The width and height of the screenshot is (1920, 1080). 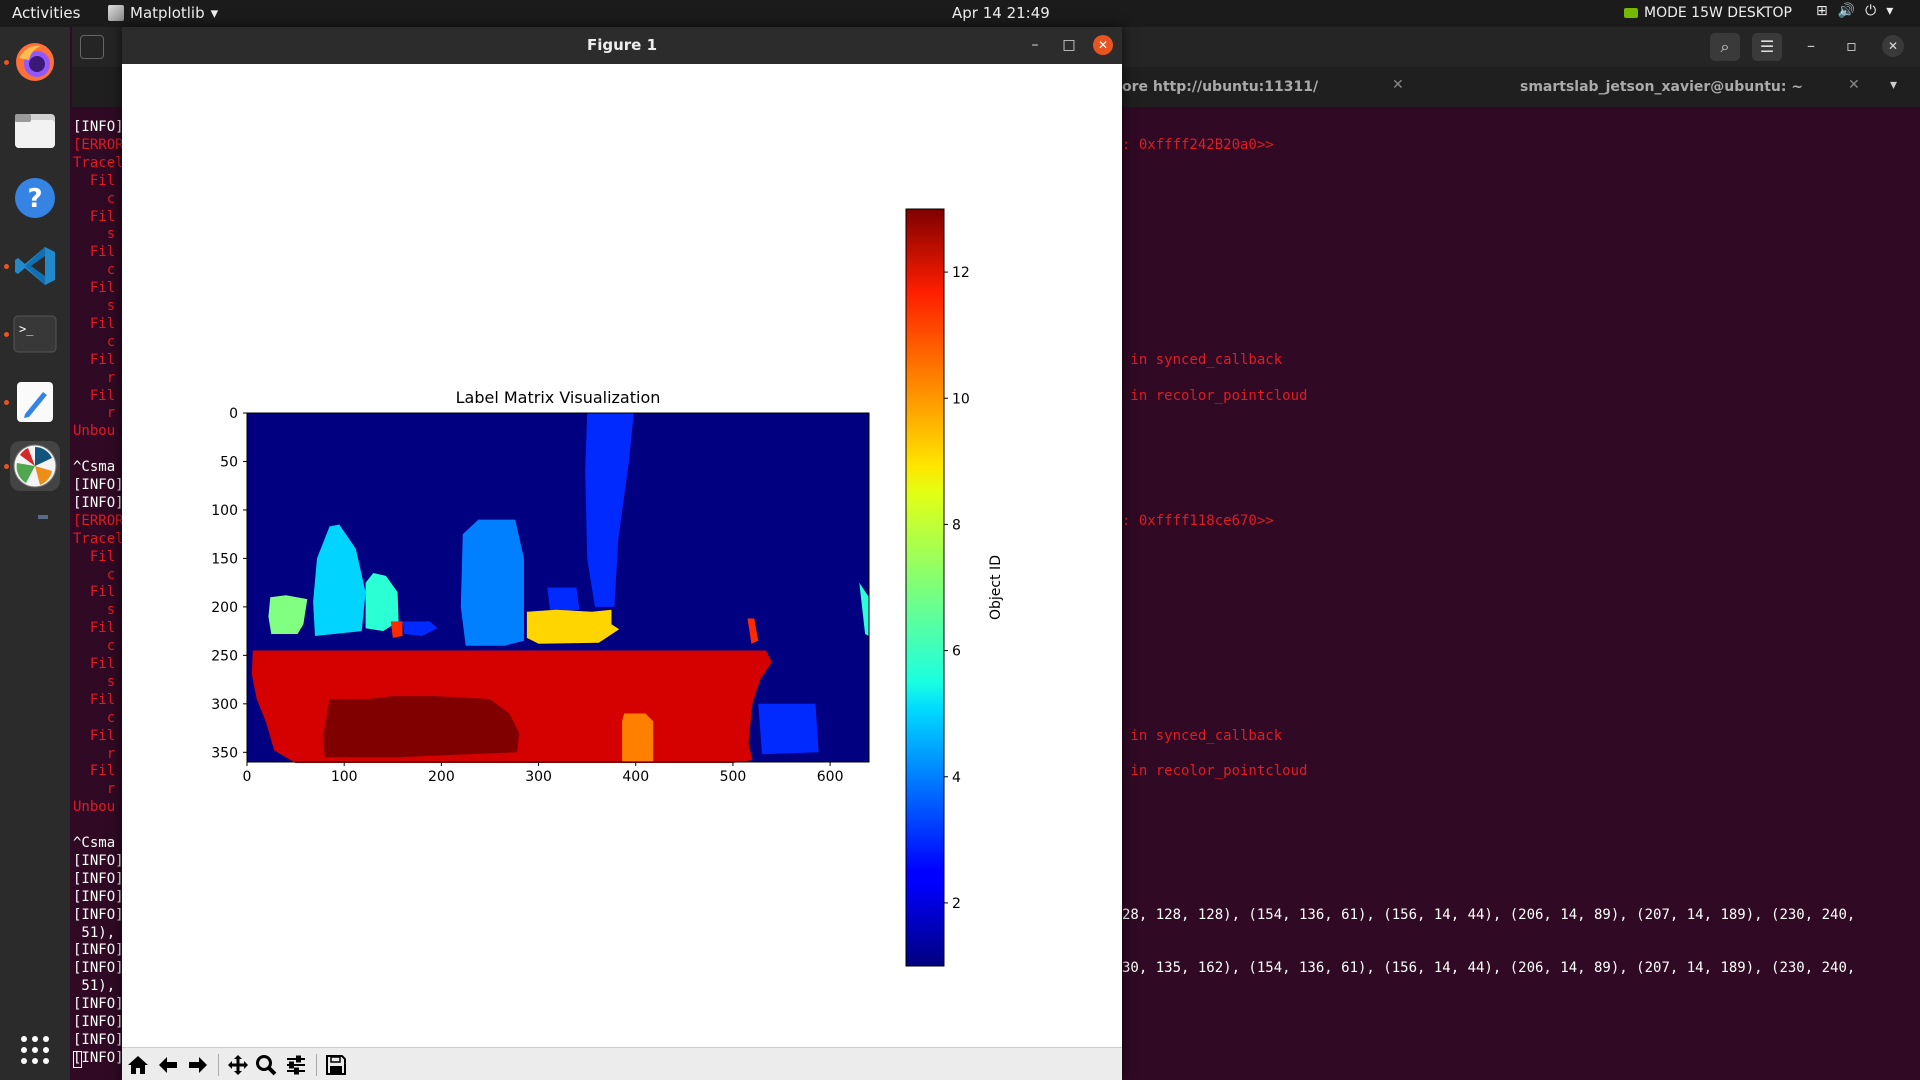 I want to click on maximize-button: □, so click(x=1069, y=45).